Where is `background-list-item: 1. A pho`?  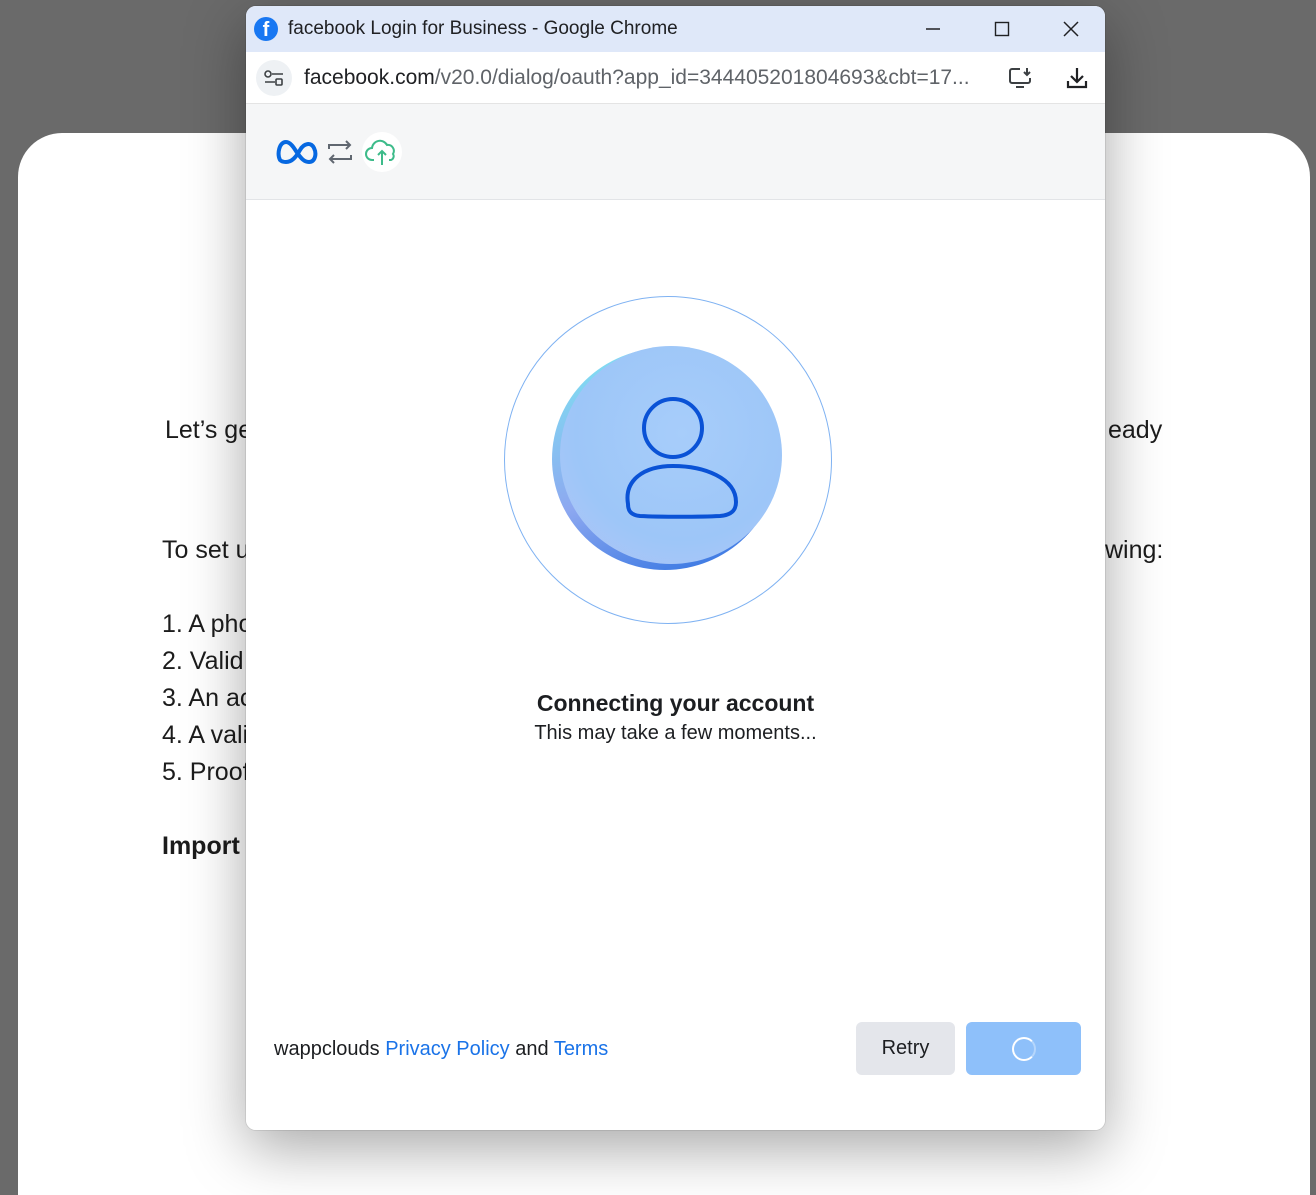 background-list-item: 1. A pho is located at coordinates (207, 624).